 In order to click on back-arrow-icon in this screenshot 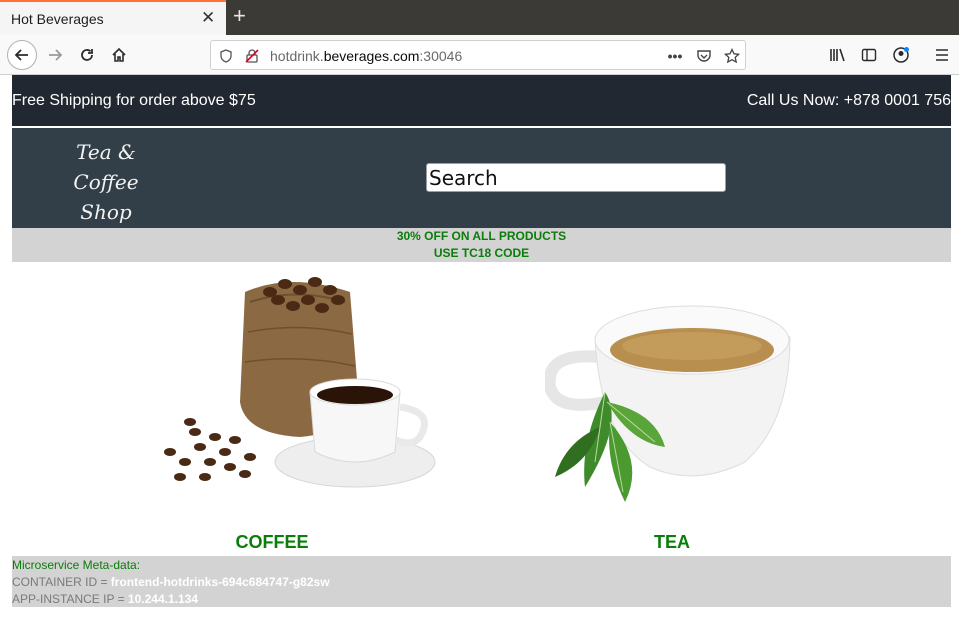, I will do `click(21, 55)`.